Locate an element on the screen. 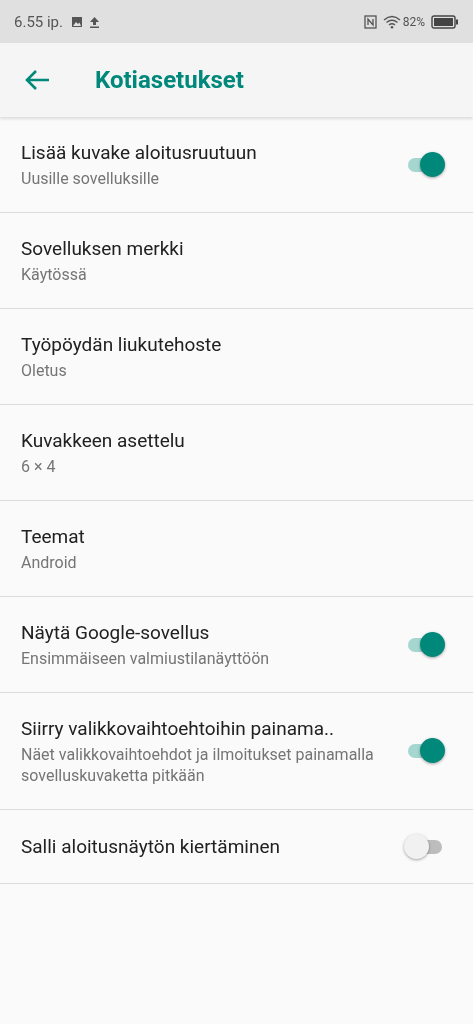  setting-item: Sovelluksen merkki Käytössä is located at coordinates (236, 261).